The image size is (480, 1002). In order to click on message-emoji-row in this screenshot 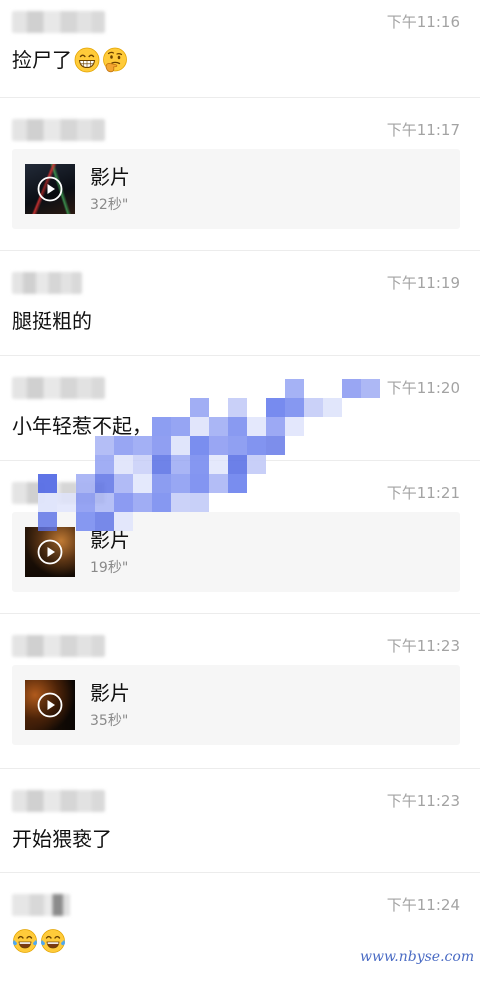, I will do `click(40, 941)`.